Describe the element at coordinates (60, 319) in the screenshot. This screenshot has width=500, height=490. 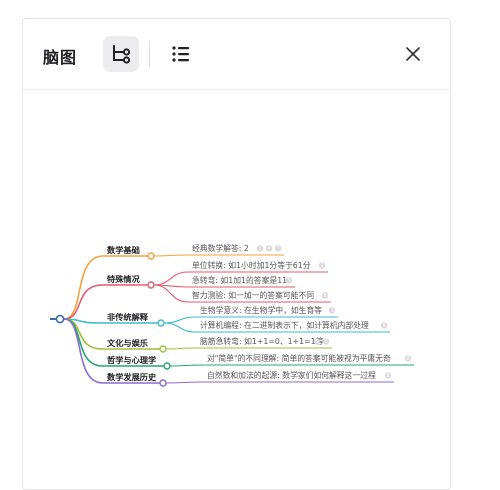
I see `root-node` at that location.